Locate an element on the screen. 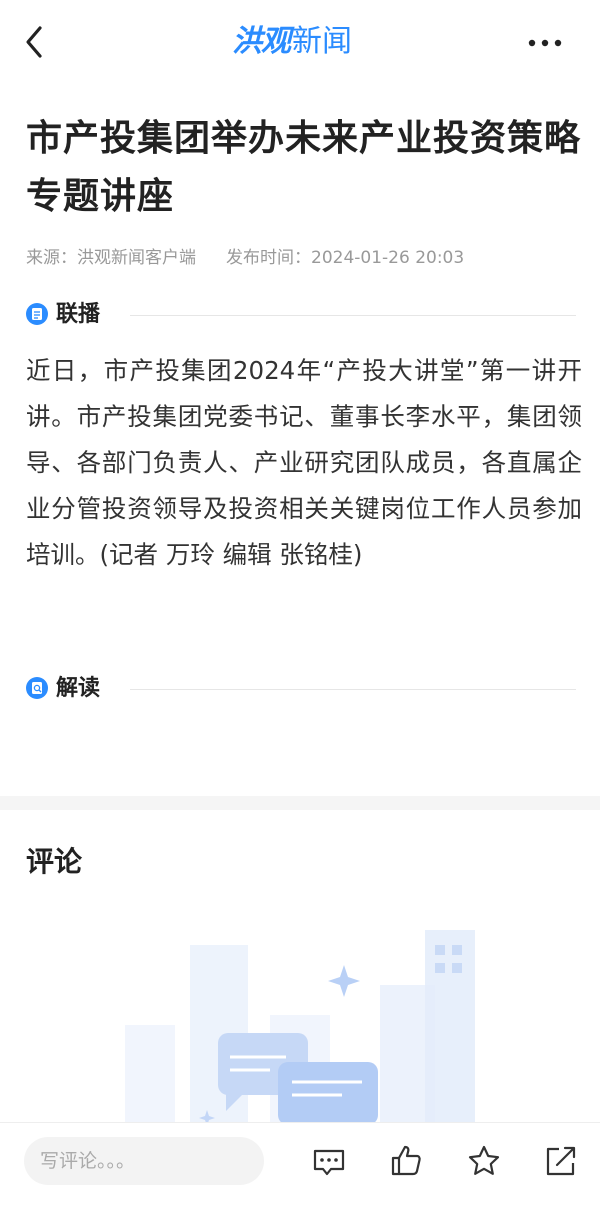  article-source: 来源：洪观新闻客户端 is located at coordinates (111, 258).